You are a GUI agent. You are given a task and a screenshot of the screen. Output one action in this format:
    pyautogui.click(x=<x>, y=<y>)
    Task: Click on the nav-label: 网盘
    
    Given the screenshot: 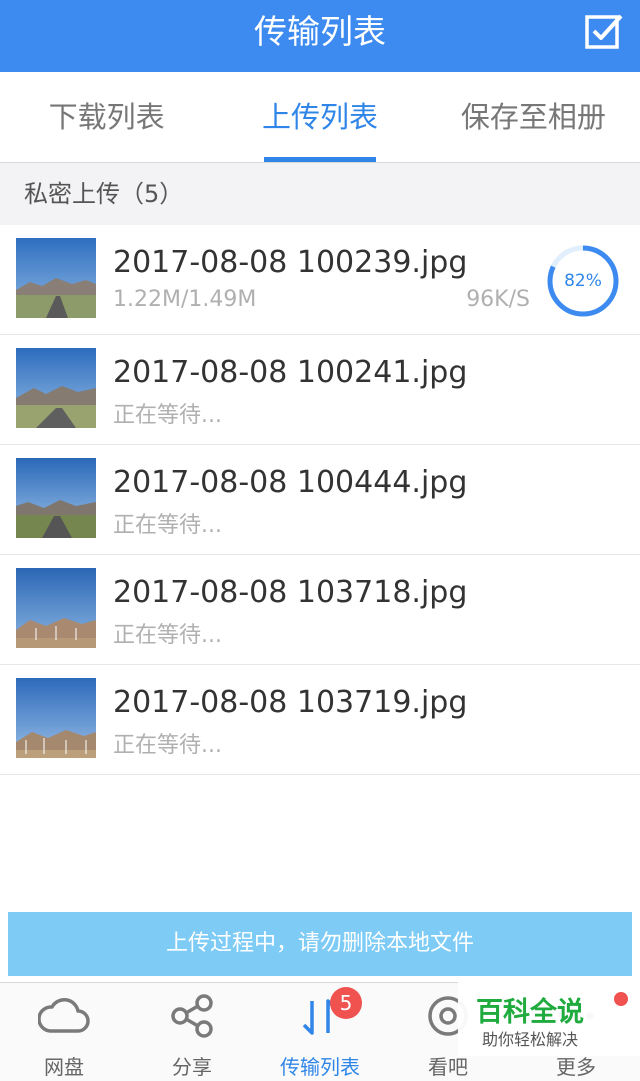 What is the action you would take?
    pyautogui.click(x=64, y=1067)
    